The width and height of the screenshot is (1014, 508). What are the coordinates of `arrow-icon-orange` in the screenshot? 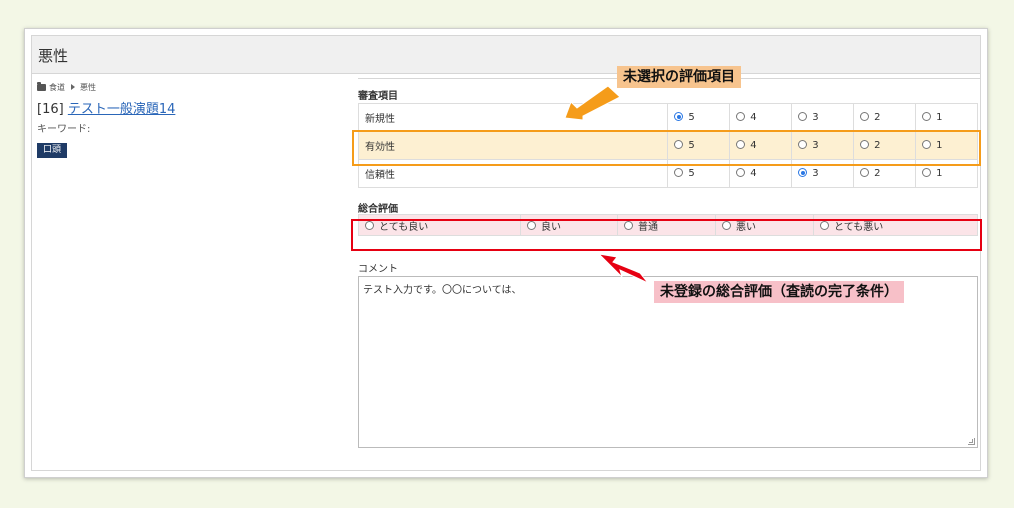 It's located at (592, 103).